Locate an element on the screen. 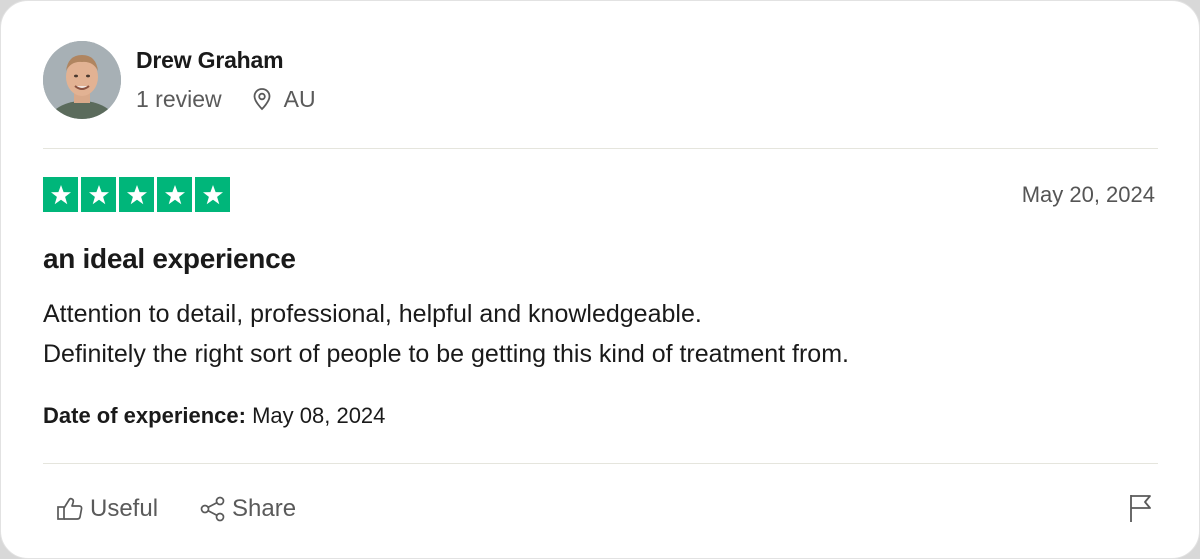 This screenshot has height=559, width=1200. share-button: Share is located at coordinates (248, 509).